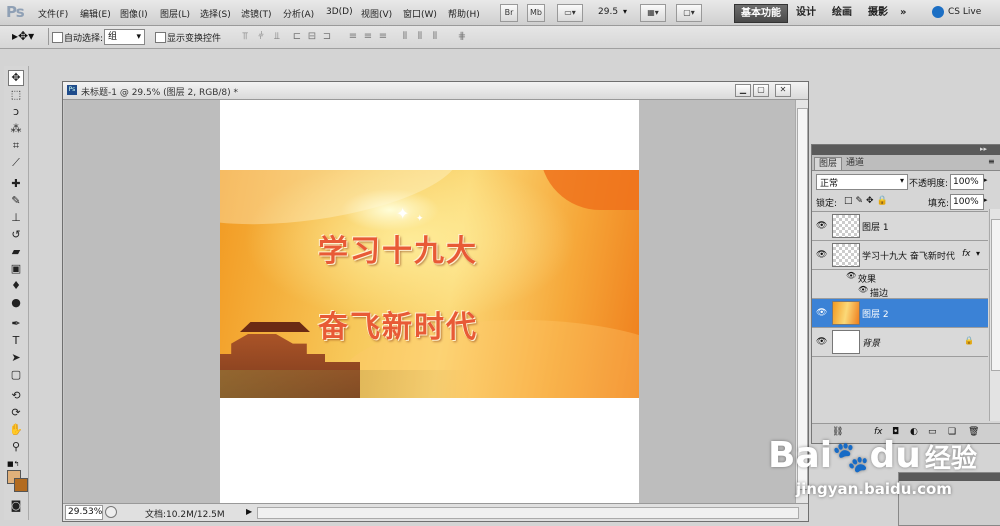 The height and width of the screenshot is (526, 1000). Describe the element at coordinates (761, 90) in the screenshot. I see `maximize-button: ▢` at that location.